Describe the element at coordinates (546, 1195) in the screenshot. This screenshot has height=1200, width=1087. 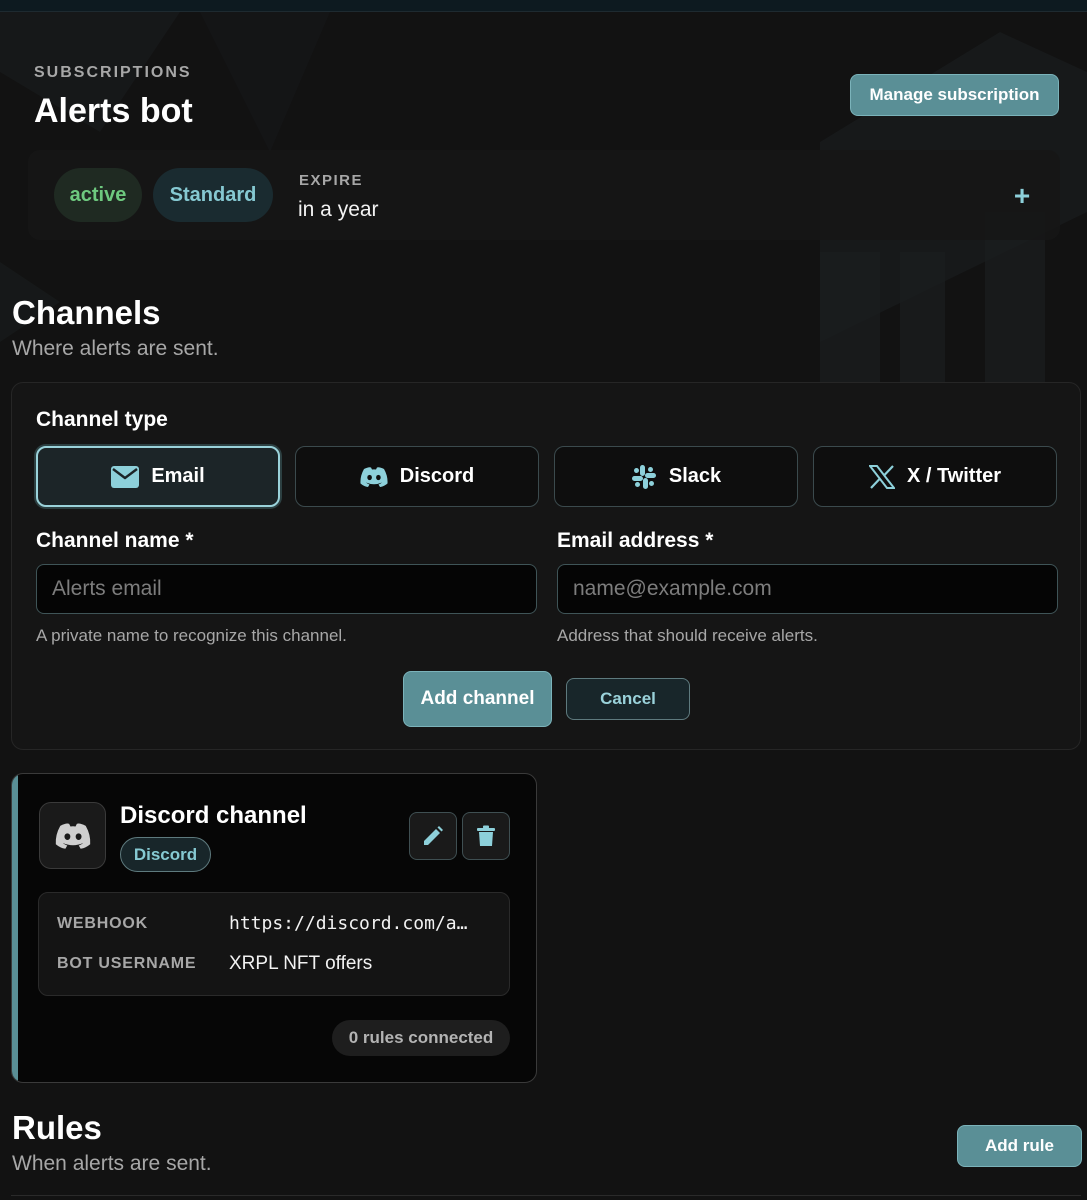
I see `divider` at that location.